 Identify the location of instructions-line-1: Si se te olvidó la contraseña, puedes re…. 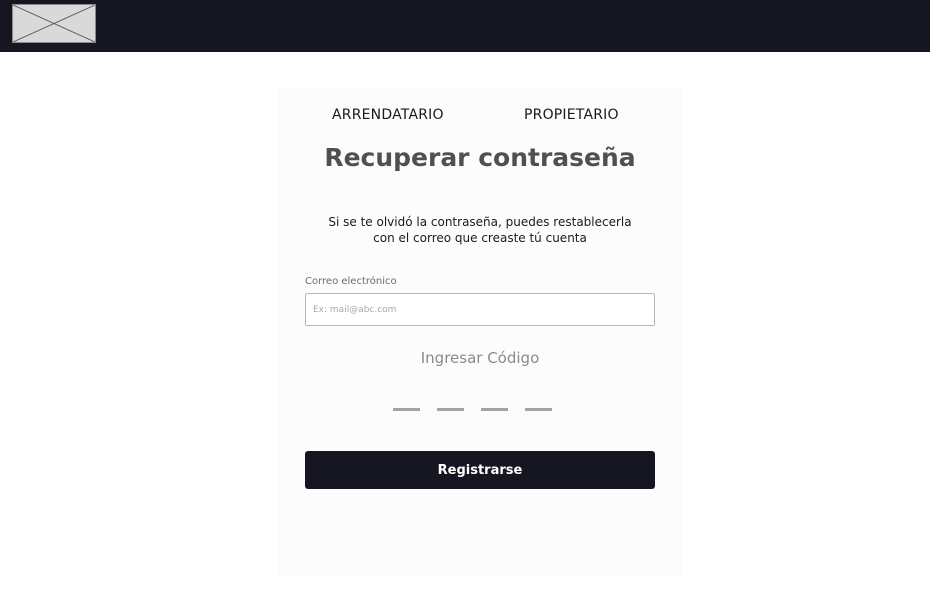
(480, 222).